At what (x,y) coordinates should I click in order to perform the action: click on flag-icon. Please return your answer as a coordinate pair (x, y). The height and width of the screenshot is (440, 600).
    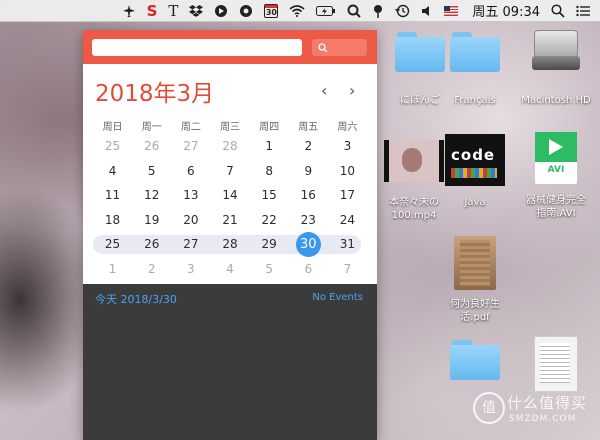
    Looking at the image, I should click on (451, 11).